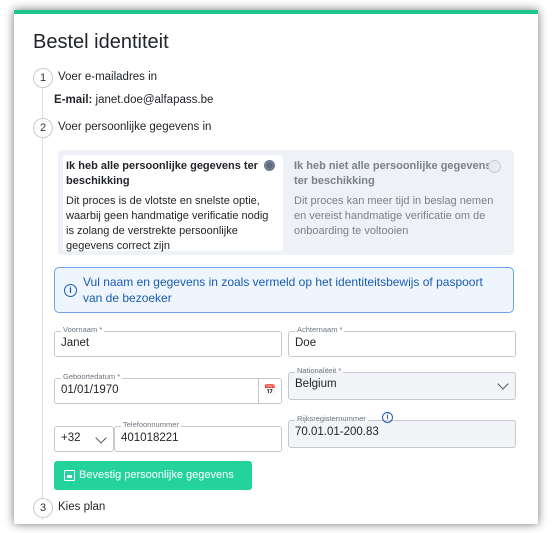 This screenshot has width=553, height=533. What do you see at coordinates (43, 128) in the screenshot?
I see `step-2-number: 2` at bounding box center [43, 128].